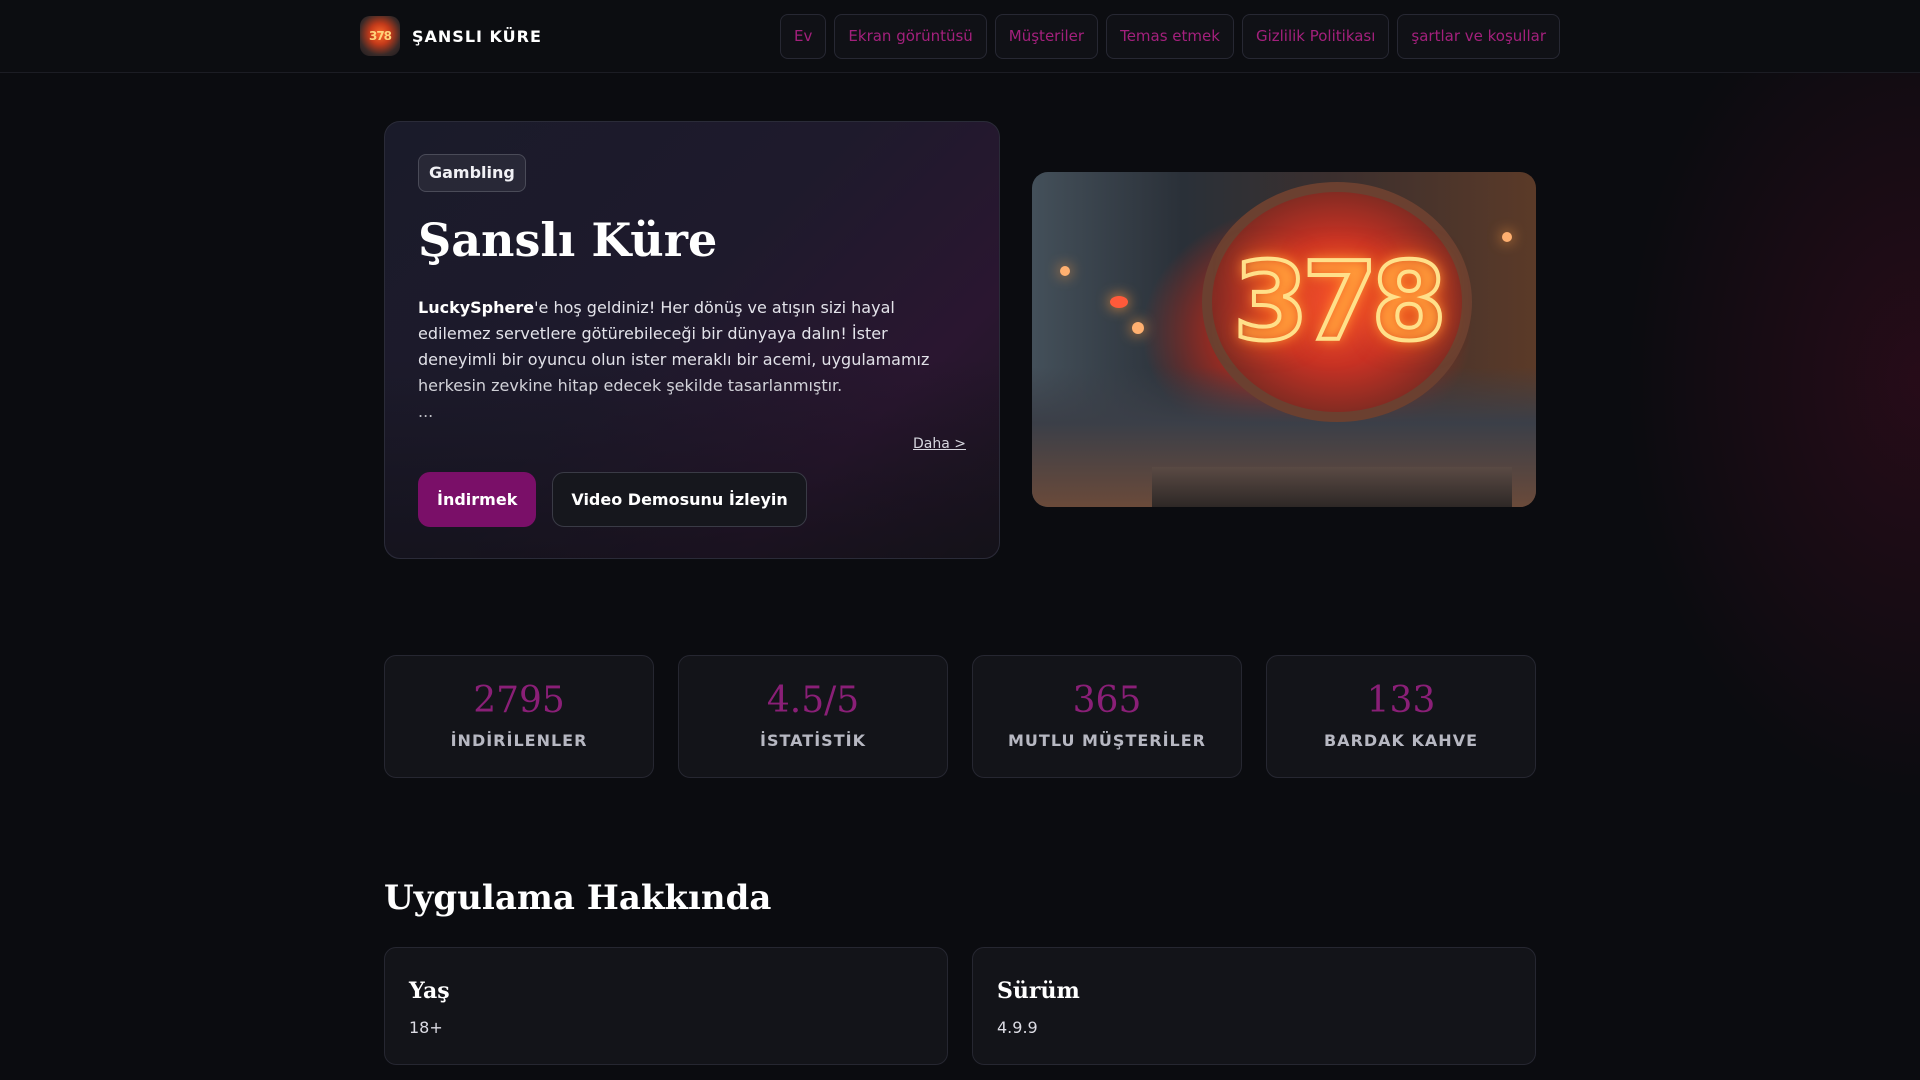 The image size is (1920, 1080). What do you see at coordinates (1254, 1006) in the screenshot?
I see `info-card-version: Sürüm 4.9.9` at bounding box center [1254, 1006].